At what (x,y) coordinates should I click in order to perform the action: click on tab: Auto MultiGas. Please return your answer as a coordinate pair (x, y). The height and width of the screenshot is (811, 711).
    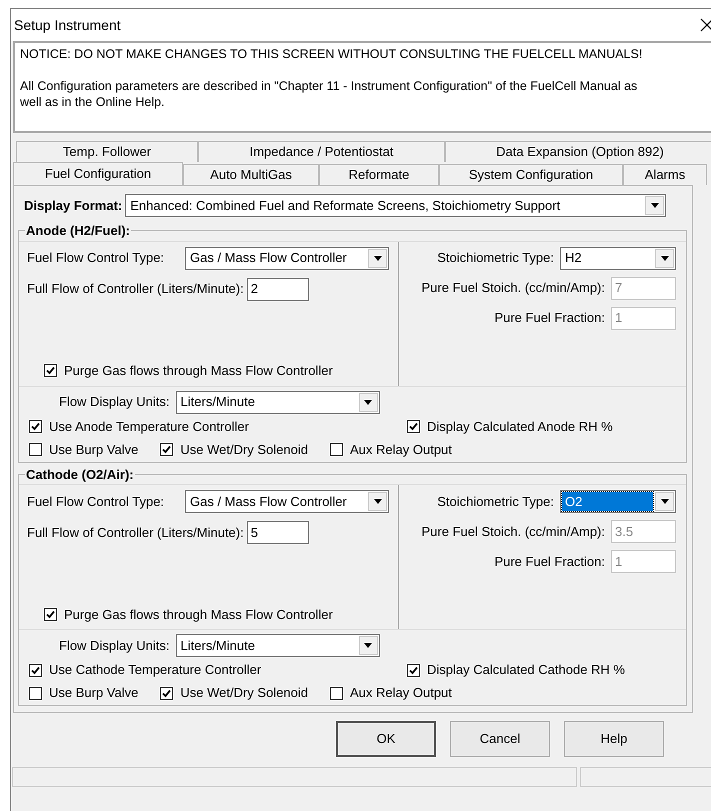
    Looking at the image, I should click on (251, 174).